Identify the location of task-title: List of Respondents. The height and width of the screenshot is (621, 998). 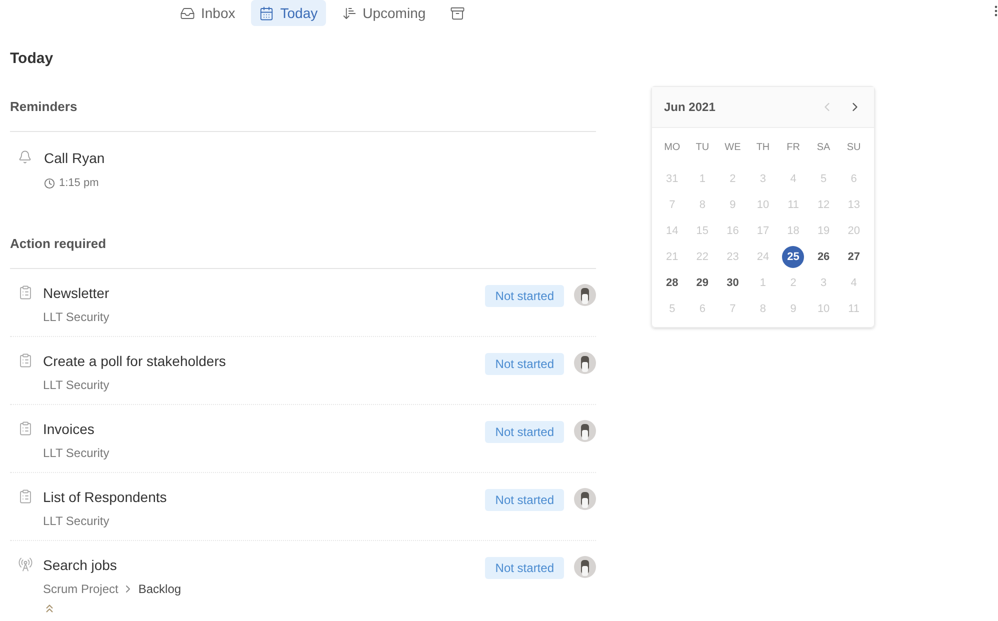
(264, 497).